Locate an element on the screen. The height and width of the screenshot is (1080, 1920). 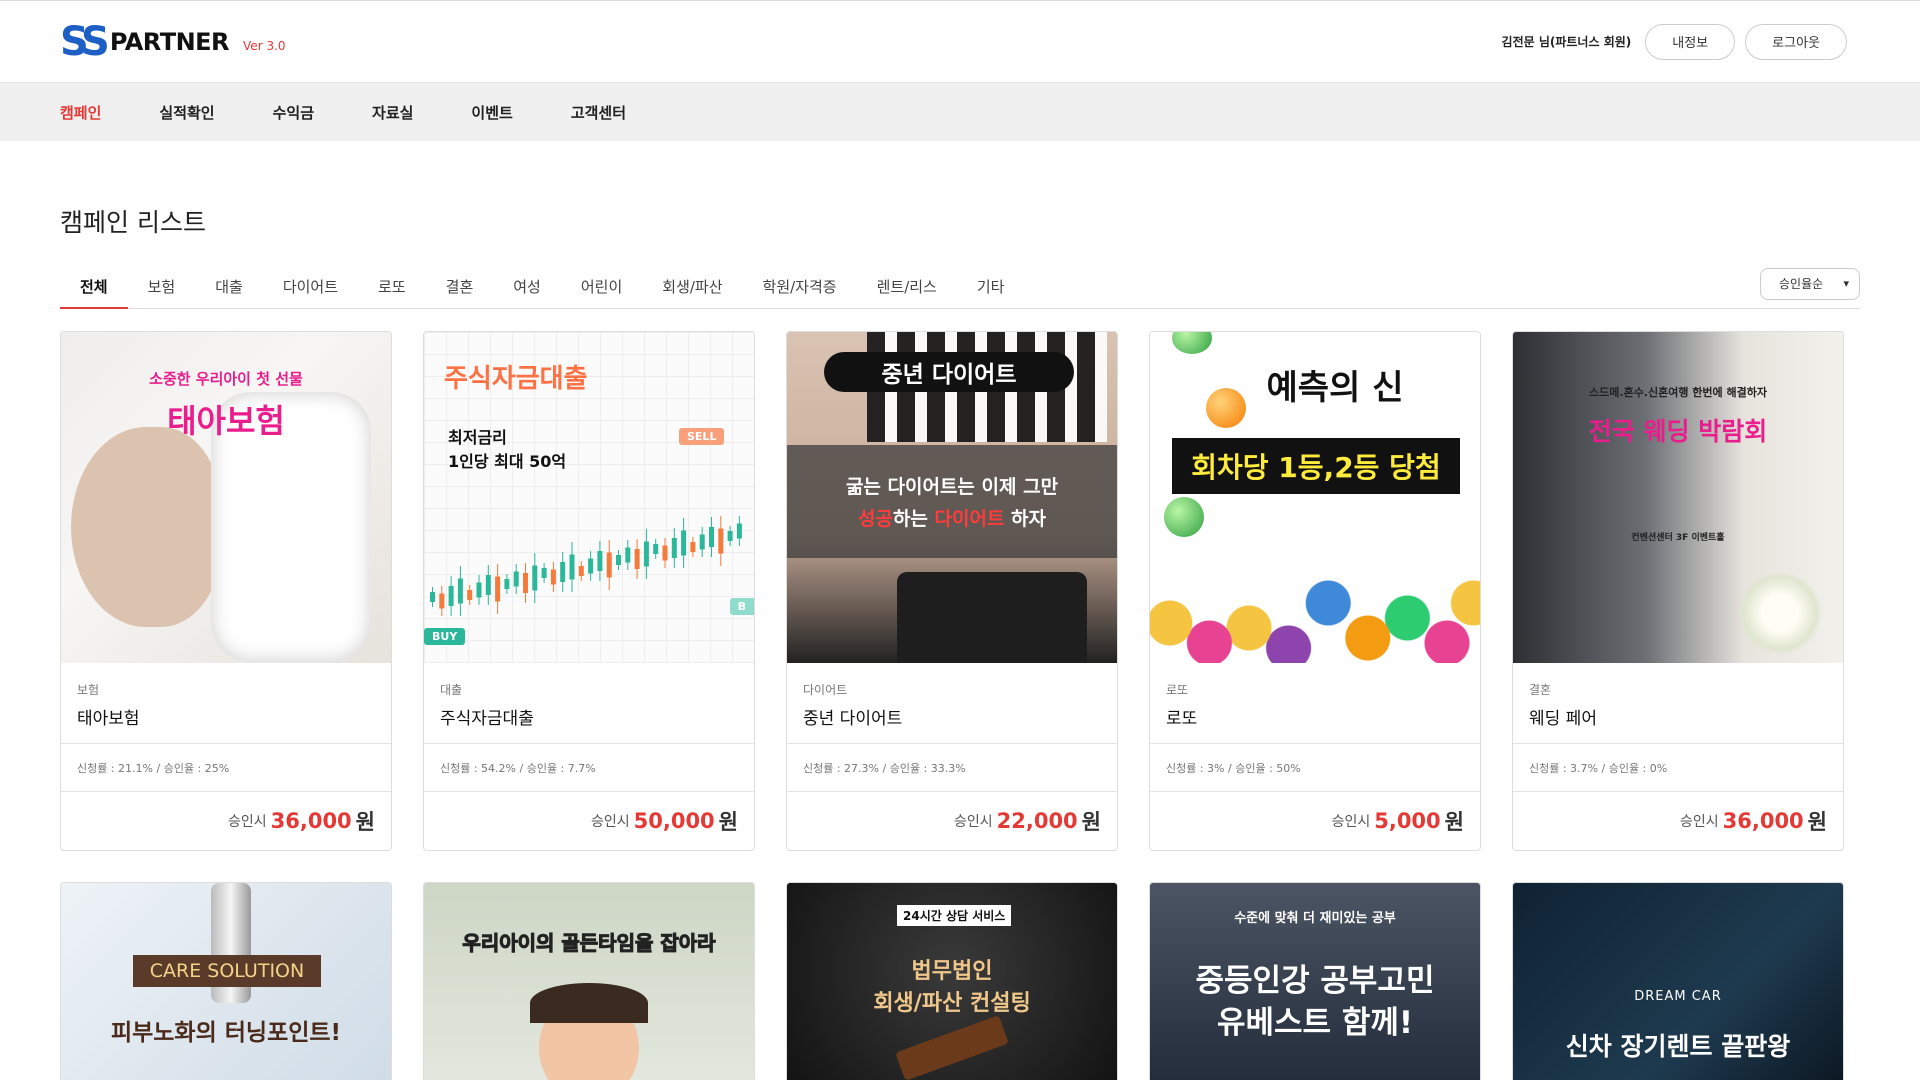
tab-rent: 렌트/리스 is located at coordinates (907, 288).